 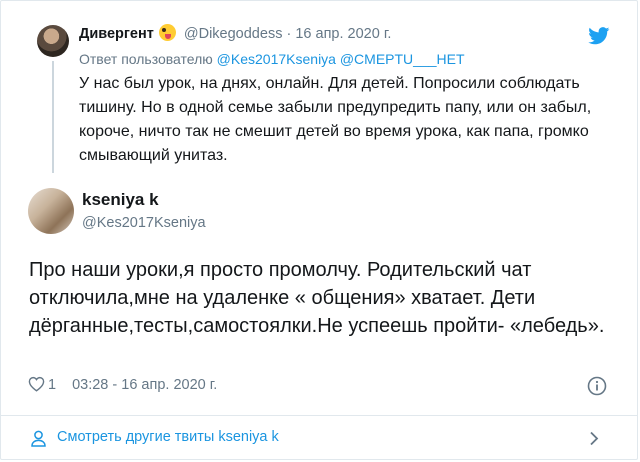 I want to click on chevron-right-icon, so click(x=594, y=438).